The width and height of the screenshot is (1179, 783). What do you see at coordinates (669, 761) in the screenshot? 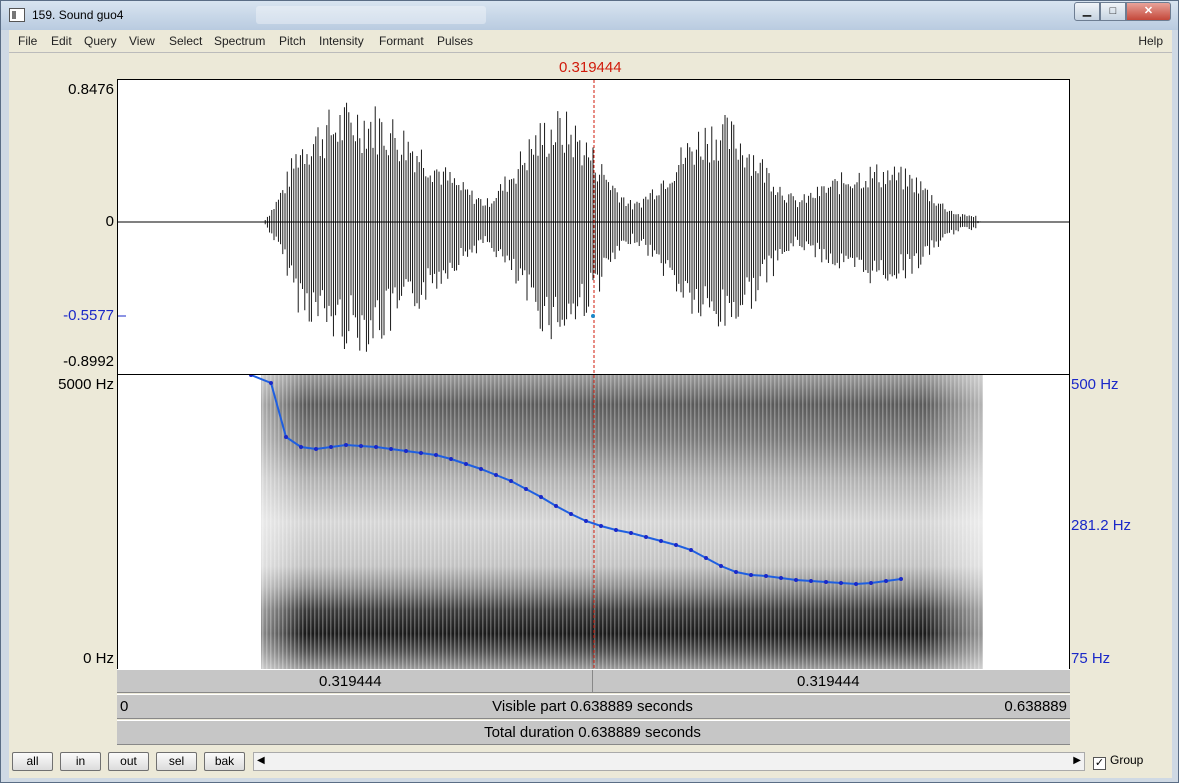
I see `horizontal-scrollbar: ◀ ▶` at bounding box center [669, 761].